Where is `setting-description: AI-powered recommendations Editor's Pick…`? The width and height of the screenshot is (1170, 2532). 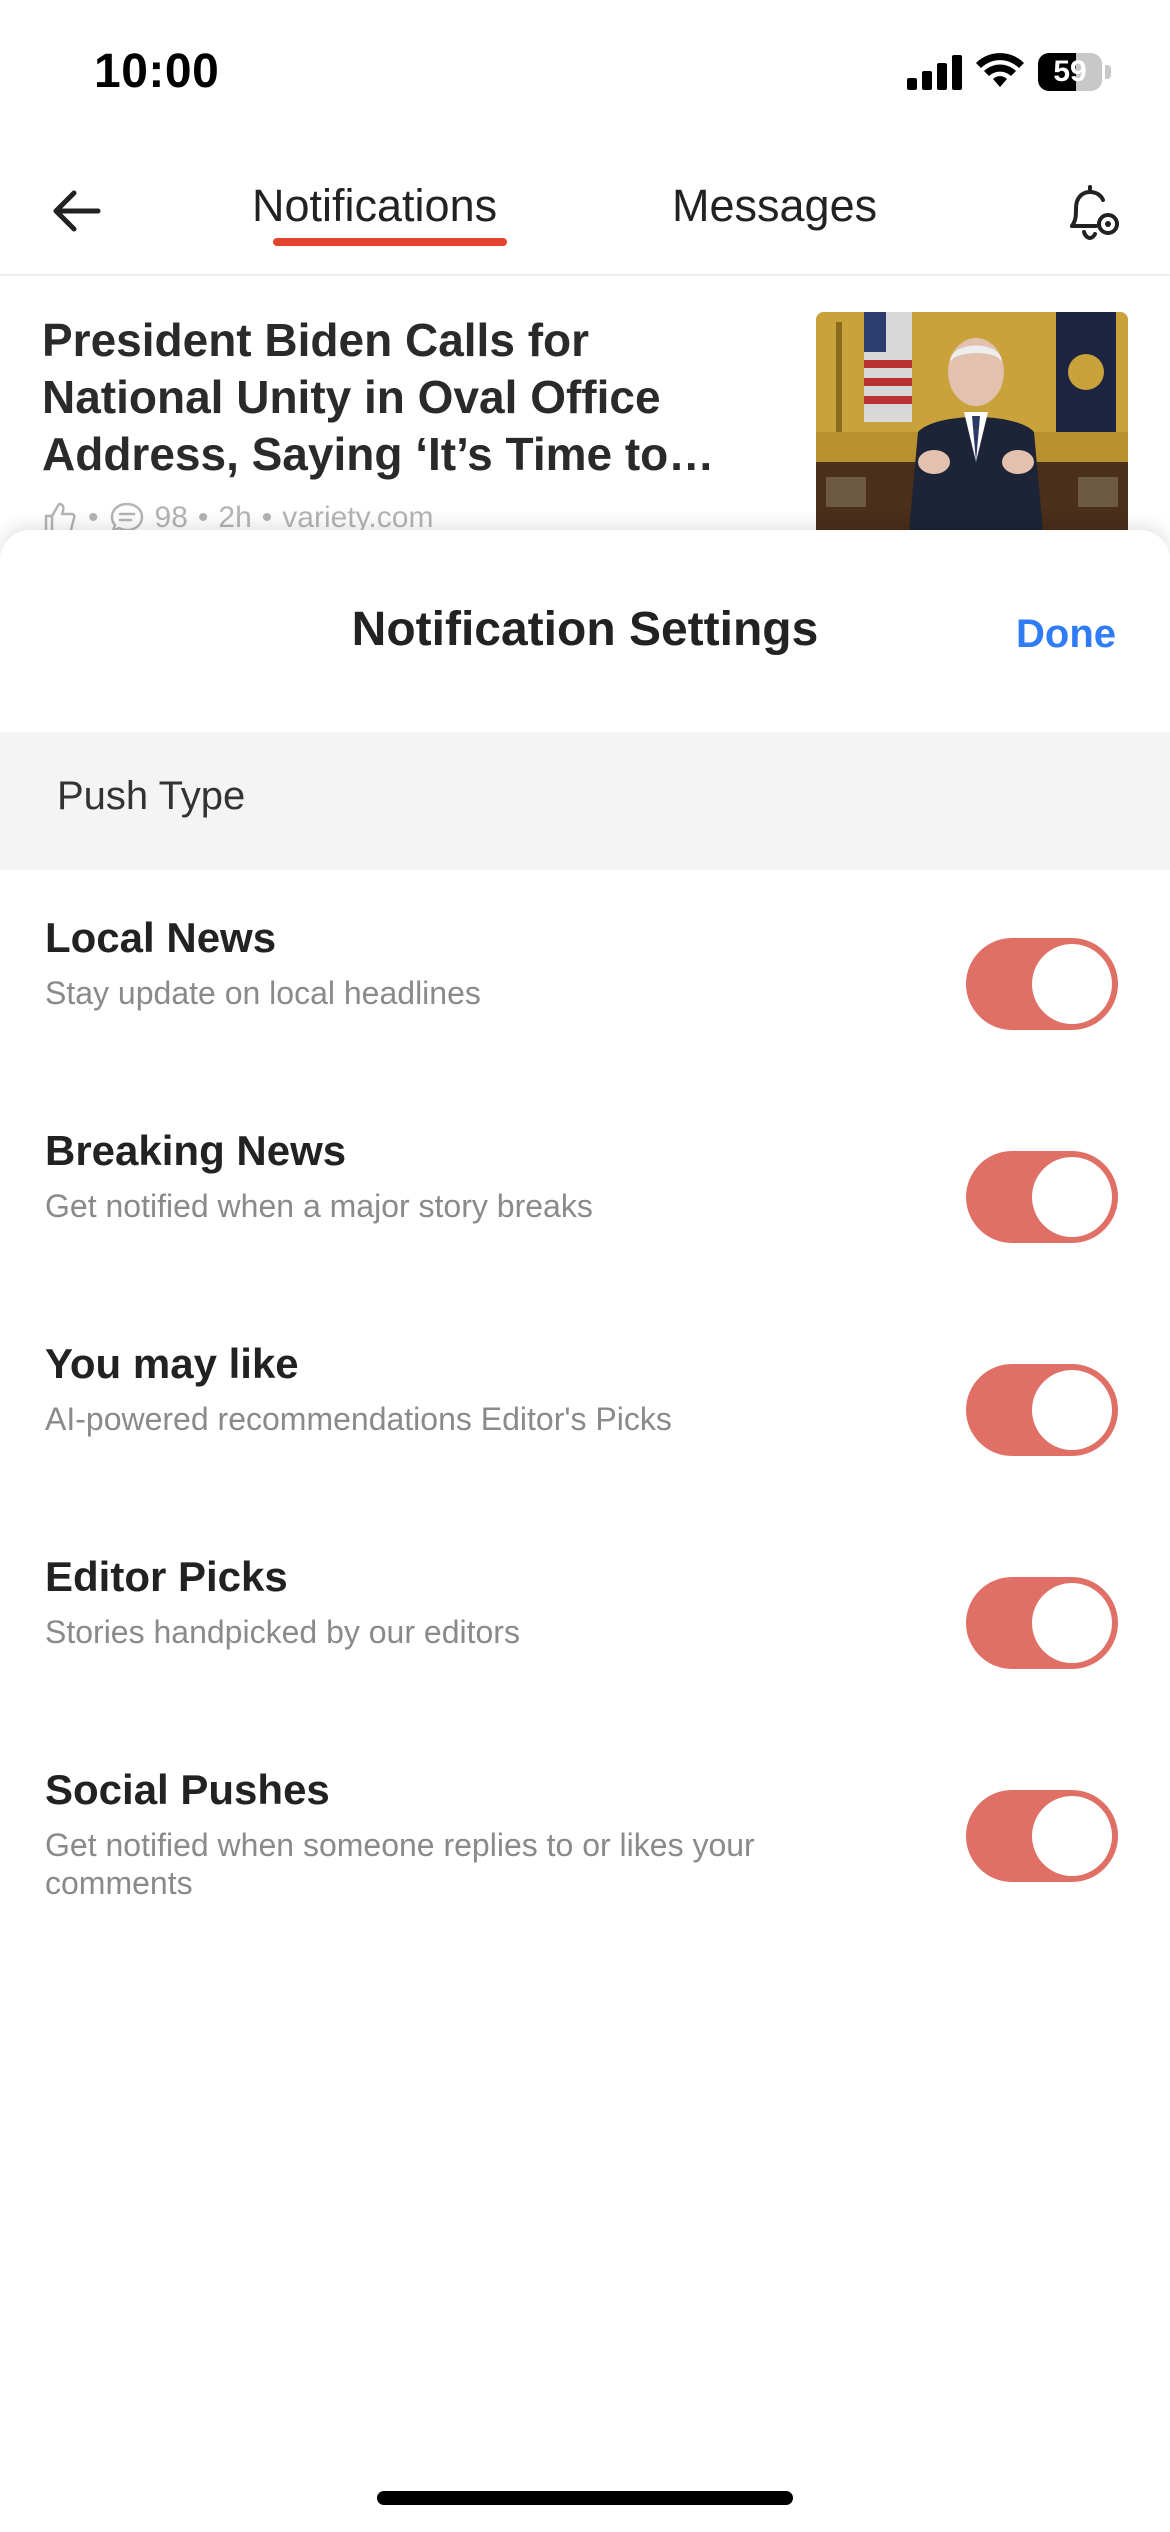 setting-description: AI-powered recommendations Editor's Pick… is located at coordinates (358, 1419).